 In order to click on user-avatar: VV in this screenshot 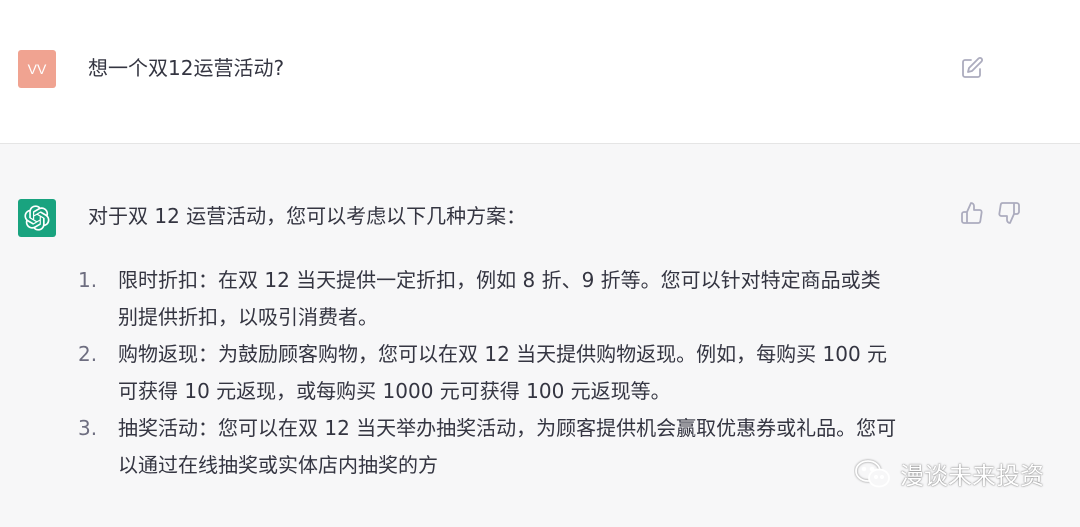, I will do `click(37, 69)`.